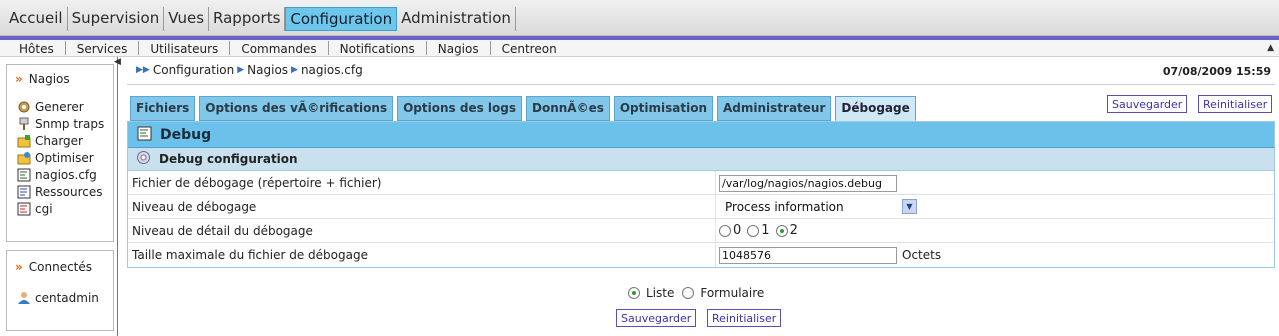 The image size is (1279, 336). I want to click on double-arrow-icon: ▶▶, so click(143, 70).